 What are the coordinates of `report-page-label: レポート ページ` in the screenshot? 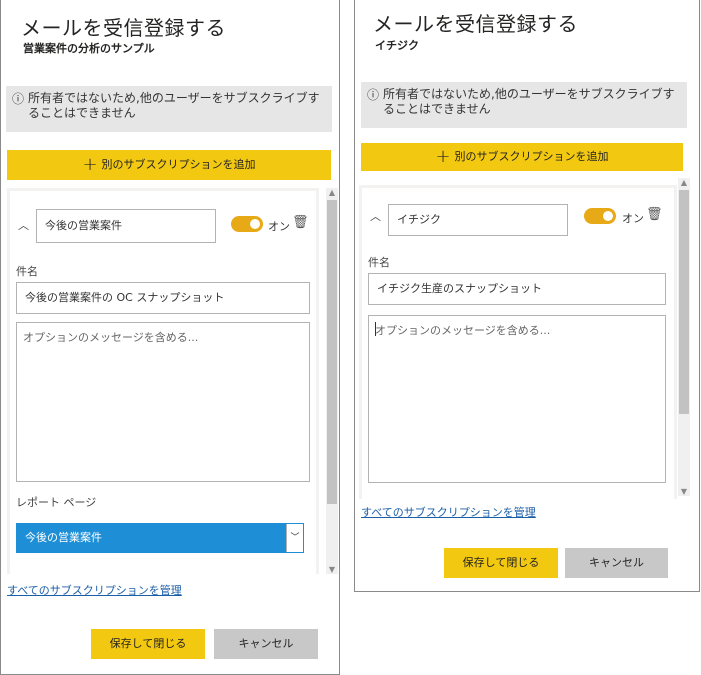 It's located at (56, 502).